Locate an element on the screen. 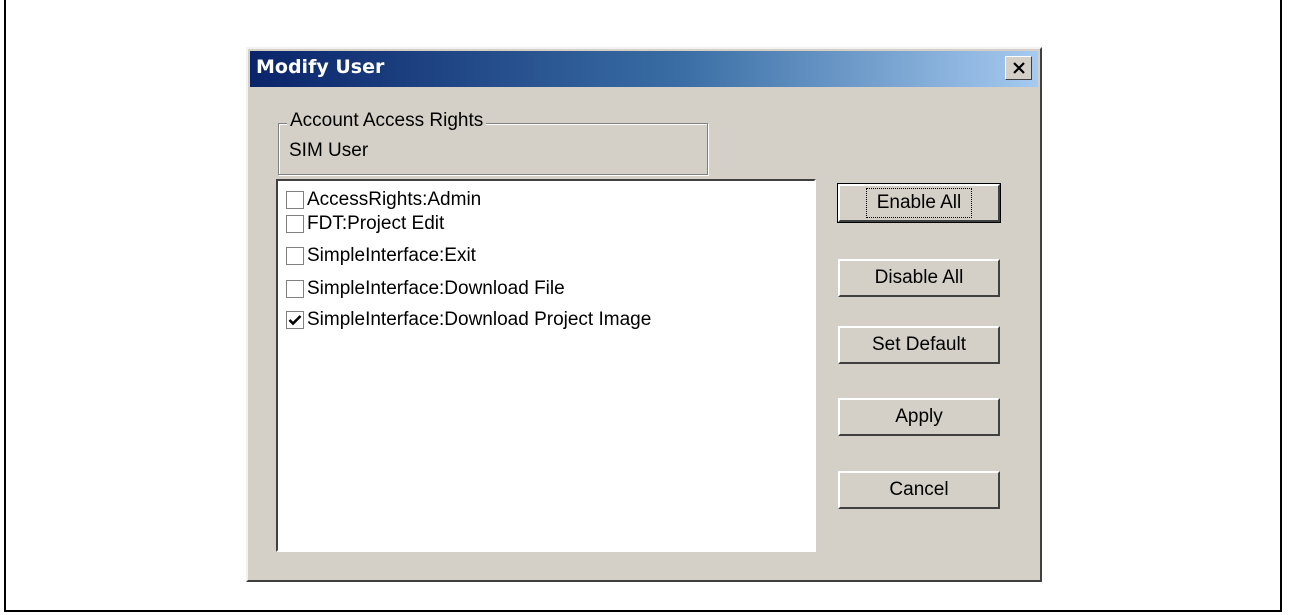 Image resolution: width=1289 pixels, height=615 pixels. set-default-button: Set Default is located at coordinates (919, 345).